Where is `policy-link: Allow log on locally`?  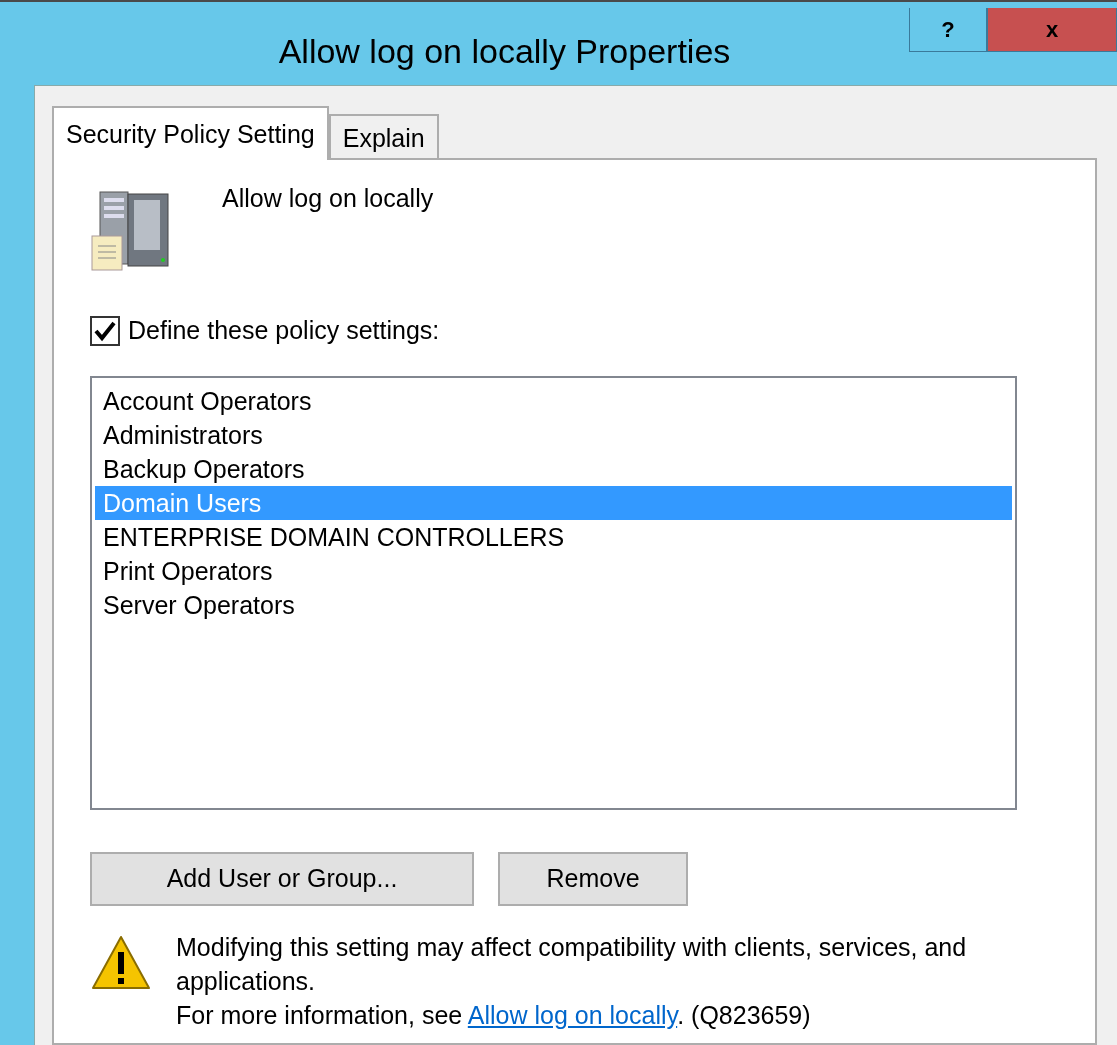
policy-link: Allow log on locally is located at coordinates (572, 1014).